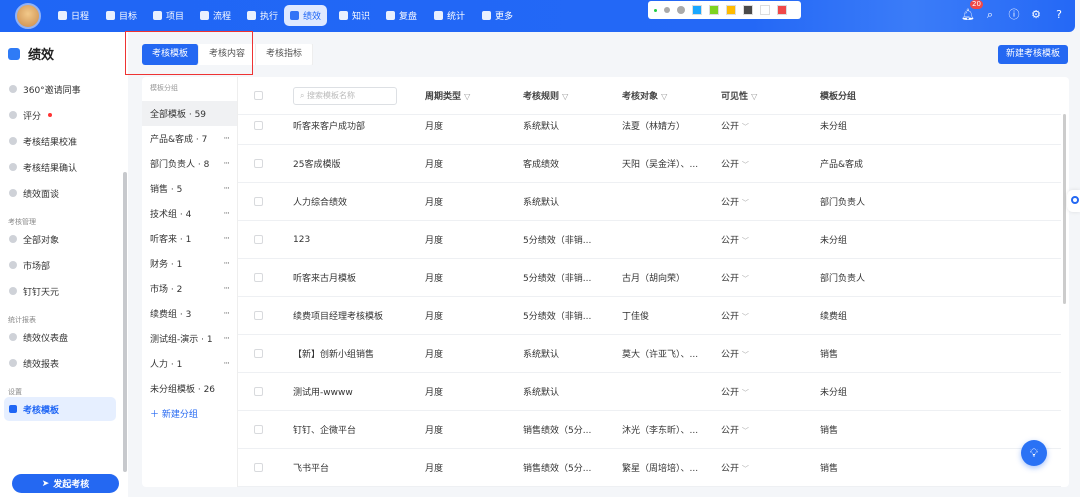 Image resolution: width=1080 pixels, height=497 pixels. I want to click on new-template-button: 新建考核模板, so click(1033, 54).